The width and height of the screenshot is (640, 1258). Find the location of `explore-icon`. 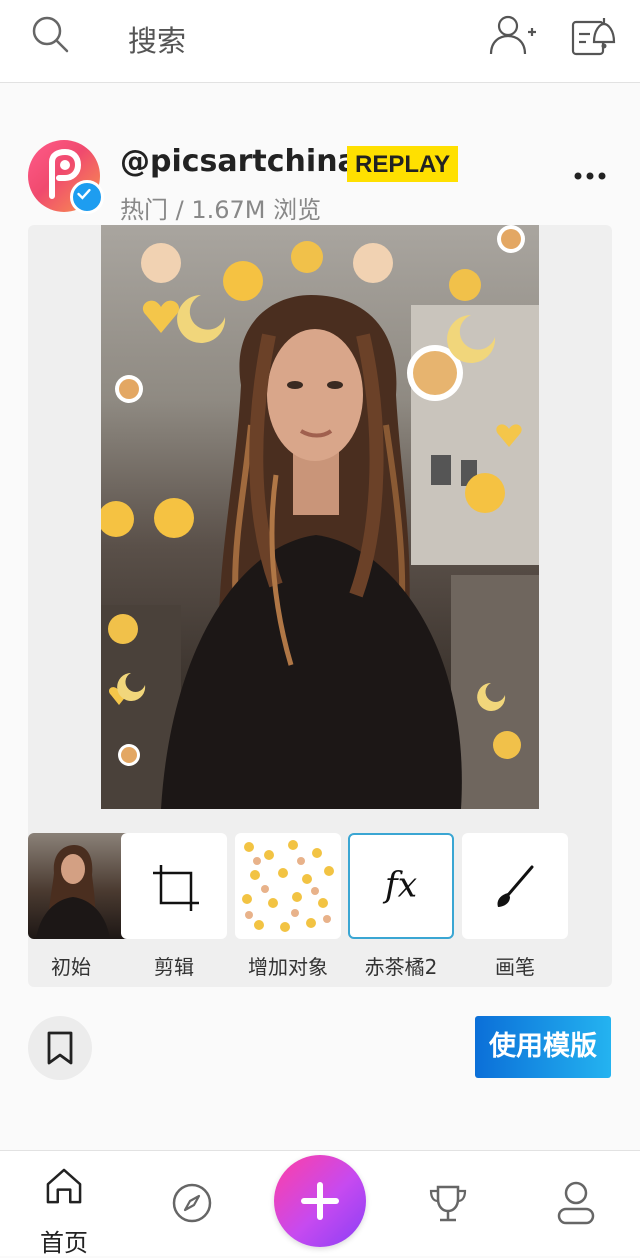

explore-icon is located at coordinates (192, 1203).